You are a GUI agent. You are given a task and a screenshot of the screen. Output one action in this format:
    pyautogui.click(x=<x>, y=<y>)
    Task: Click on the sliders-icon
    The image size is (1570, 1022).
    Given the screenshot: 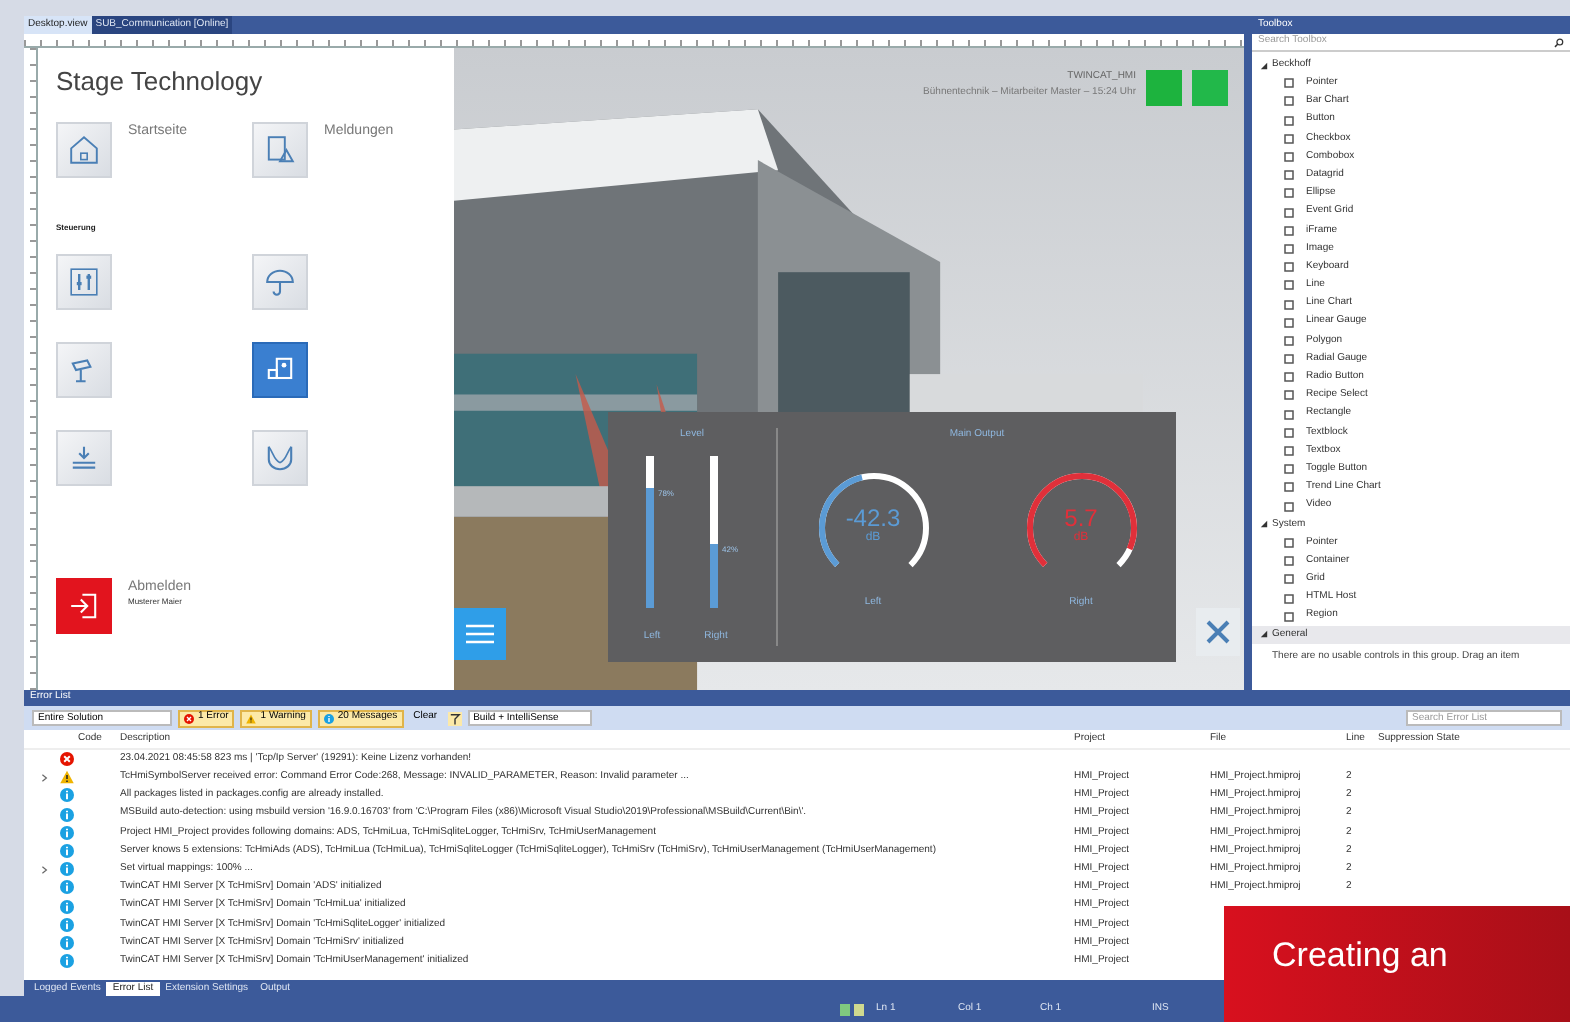 What is the action you would take?
    pyautogui.click(x=84, y=282)
    